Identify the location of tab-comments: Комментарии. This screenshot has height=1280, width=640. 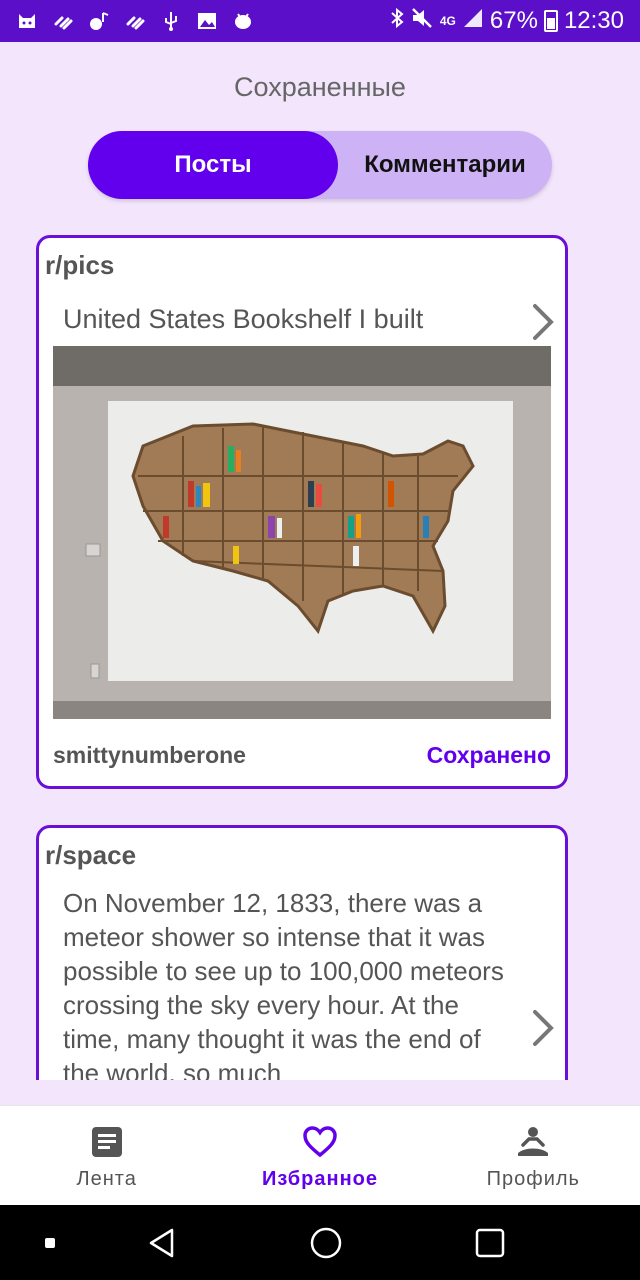
(445, 165).